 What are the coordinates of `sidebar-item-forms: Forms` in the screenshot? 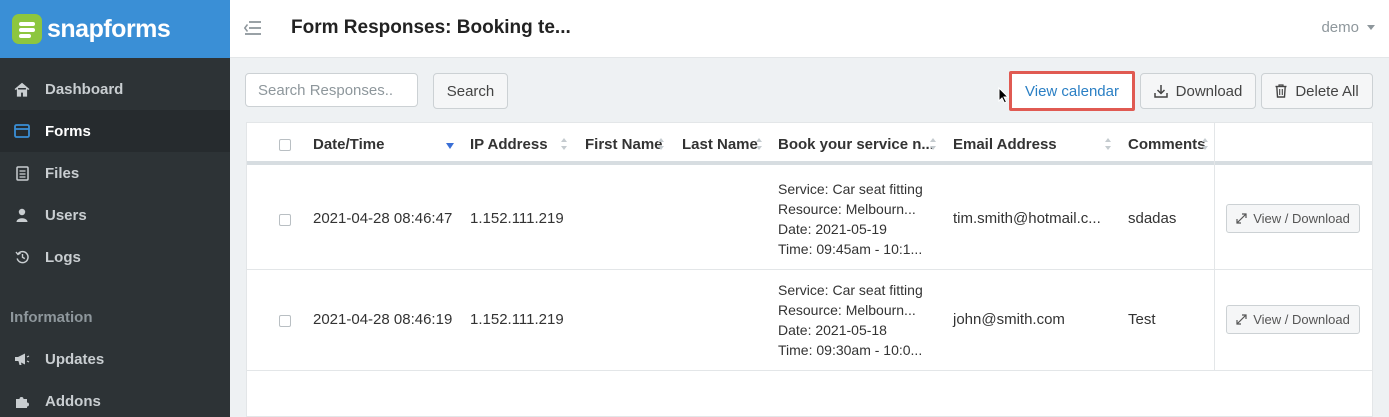 It's located at (115, 131).